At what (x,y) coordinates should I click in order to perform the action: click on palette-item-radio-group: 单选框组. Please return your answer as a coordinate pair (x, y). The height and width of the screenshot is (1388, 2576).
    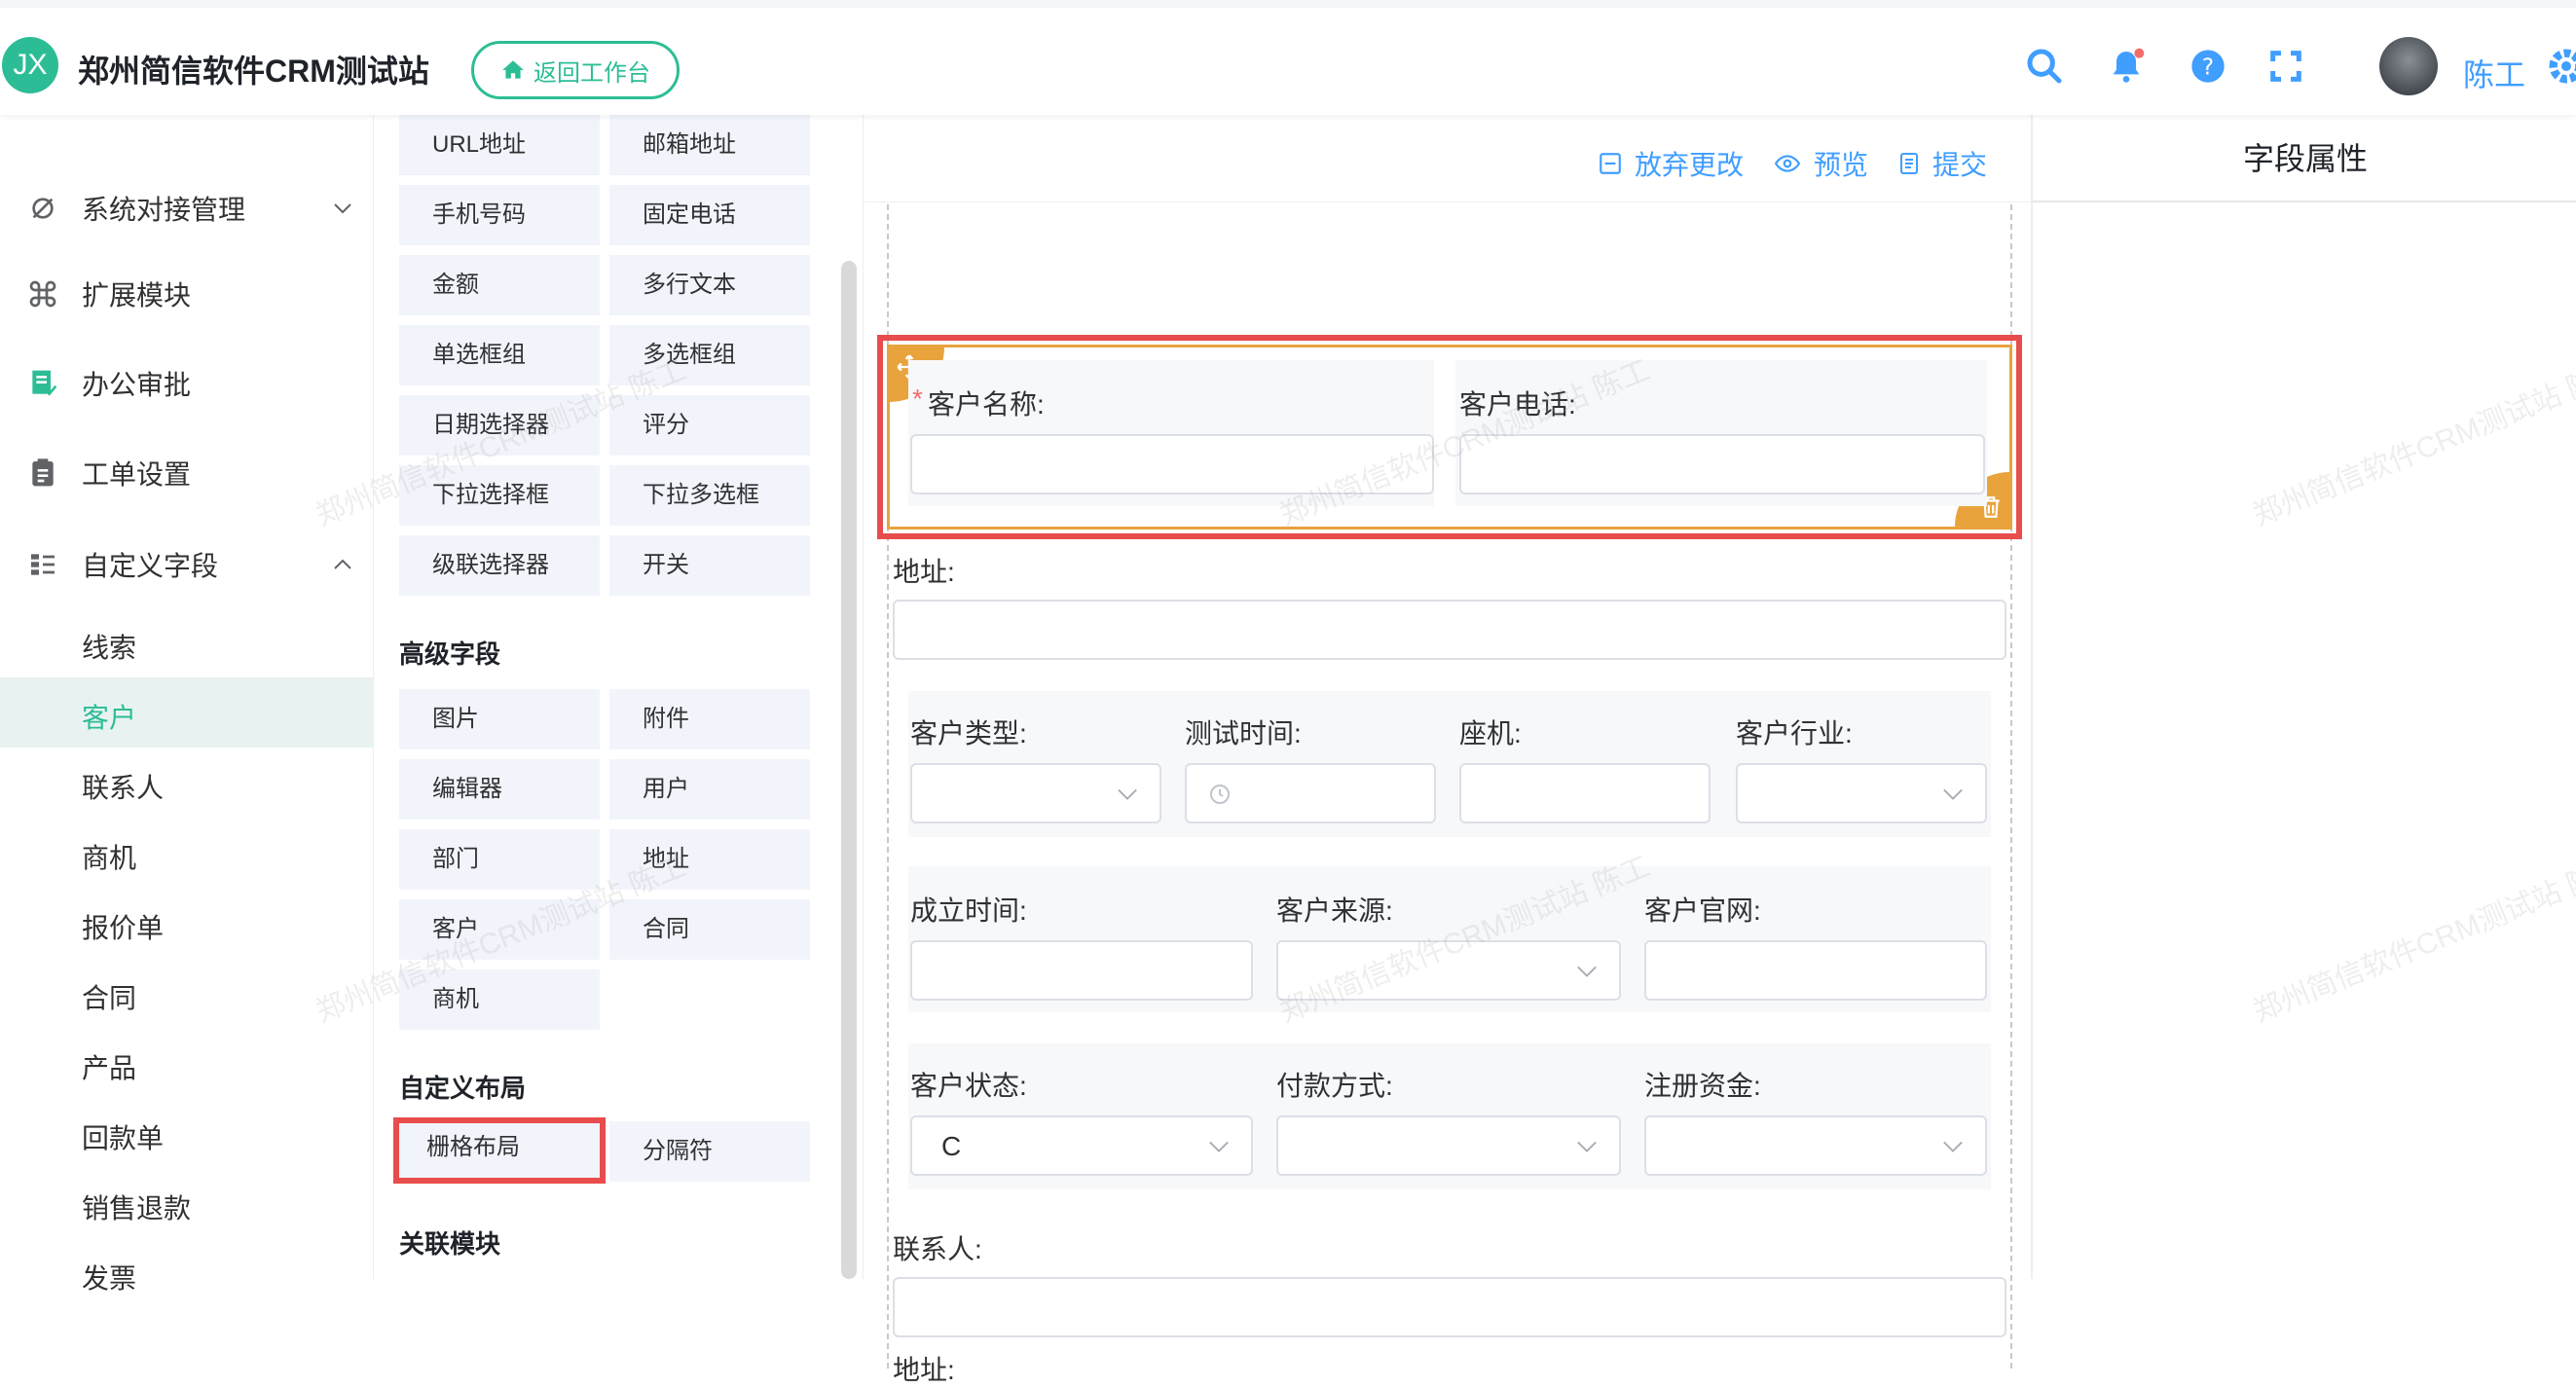
    Looking at the image, I should click on (499, 355).